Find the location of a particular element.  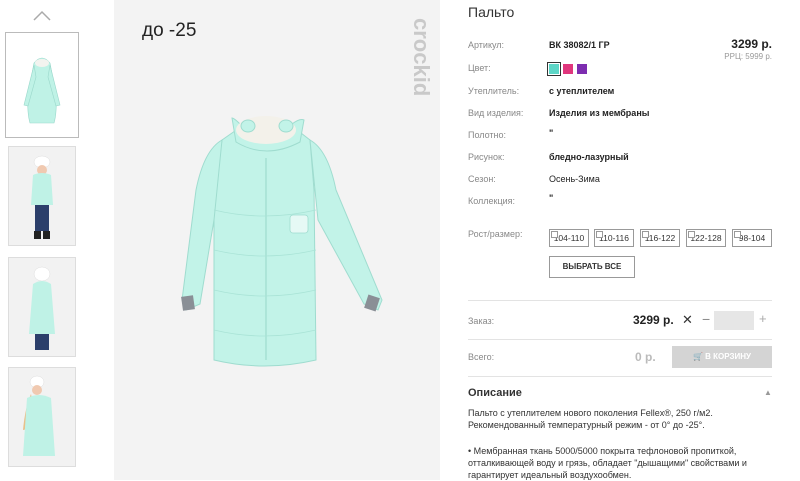

promo-discount: до -25 is located at coordinates (169, 30).